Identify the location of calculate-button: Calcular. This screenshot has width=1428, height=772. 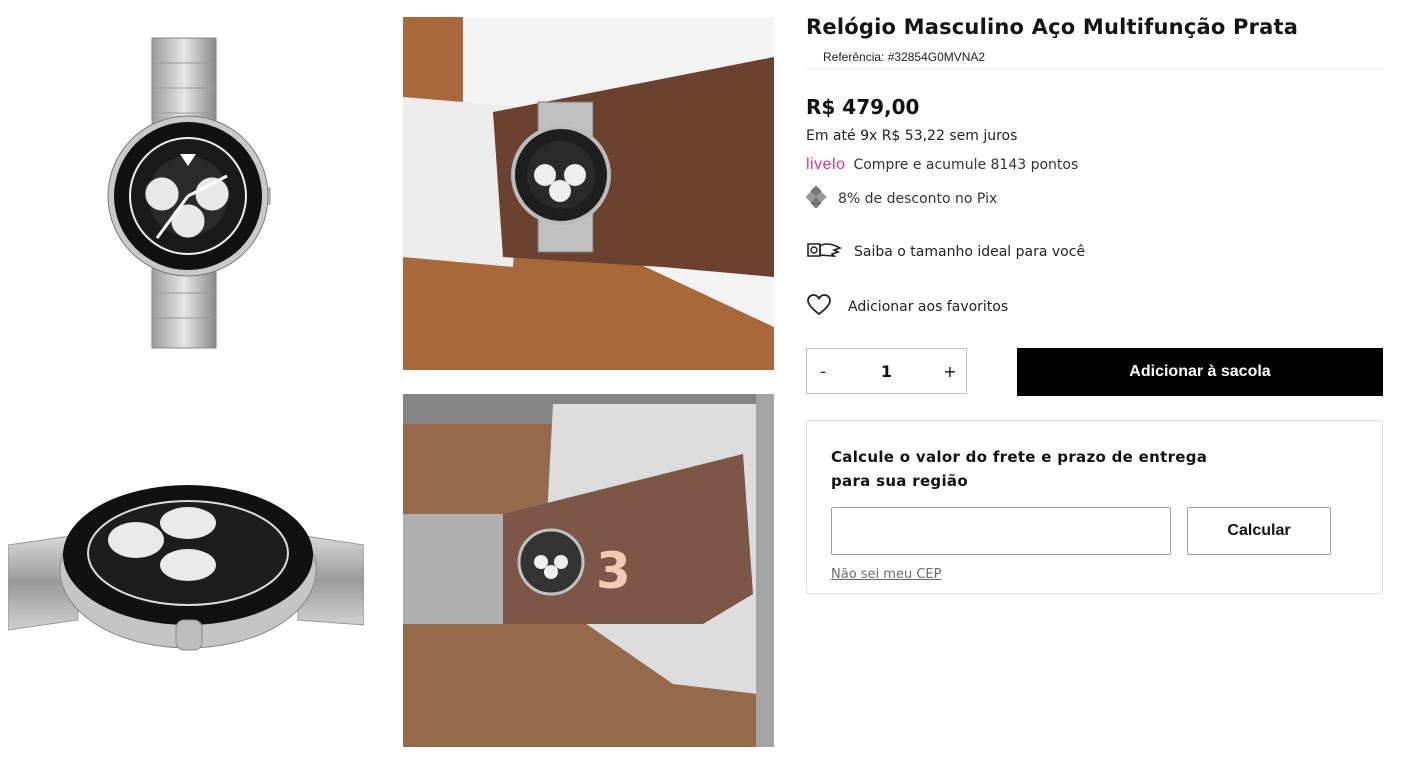
(1259, 531).